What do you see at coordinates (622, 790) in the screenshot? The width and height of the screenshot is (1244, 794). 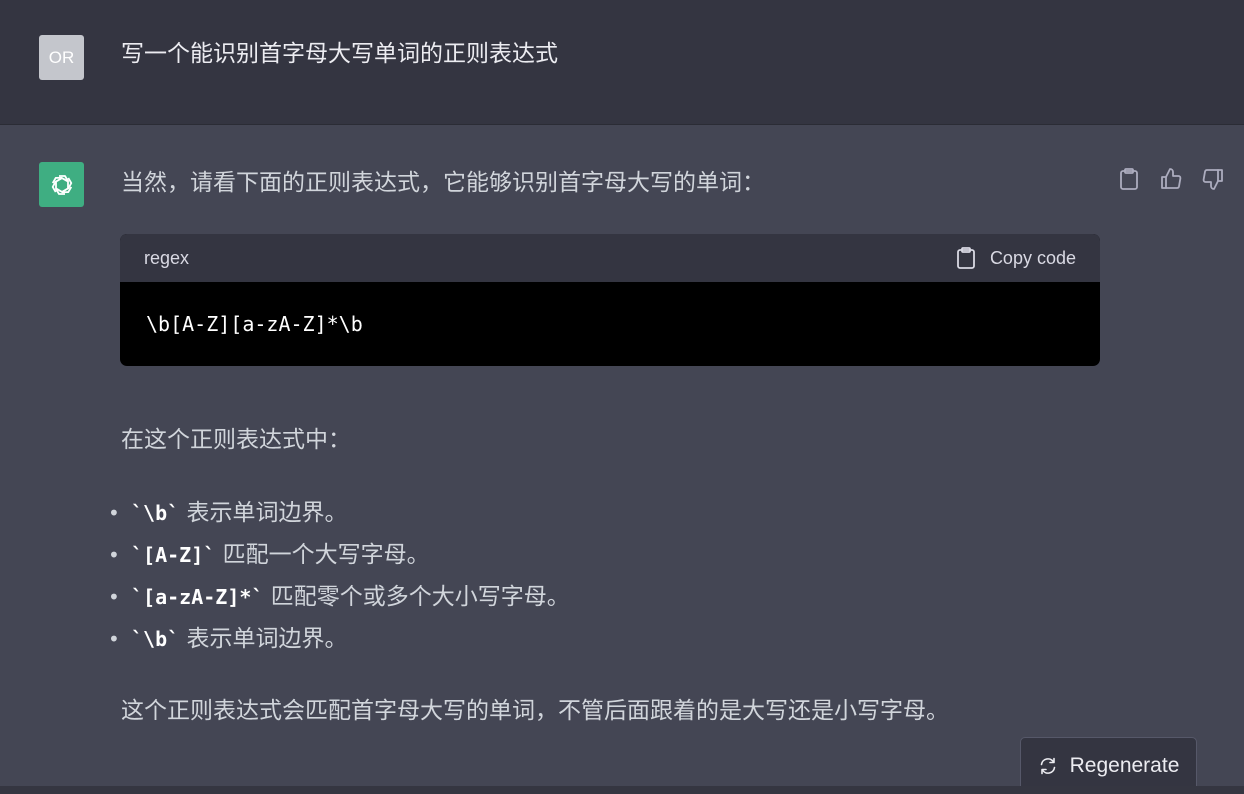 I see `bottom-edge` at bounding box center [622, 790].